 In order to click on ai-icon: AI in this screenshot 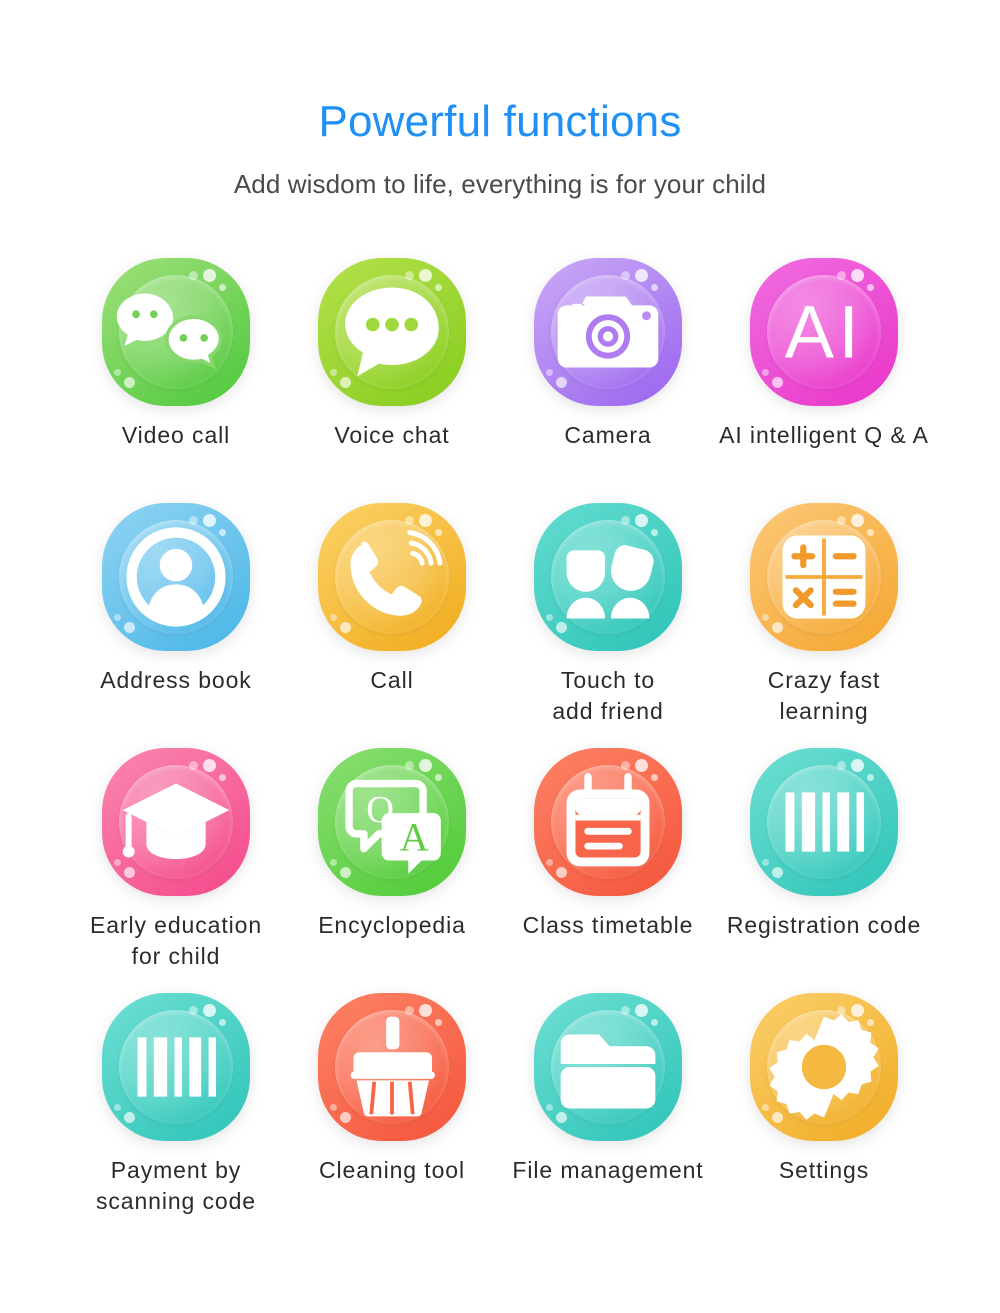, I will do `click(824, 332)`.